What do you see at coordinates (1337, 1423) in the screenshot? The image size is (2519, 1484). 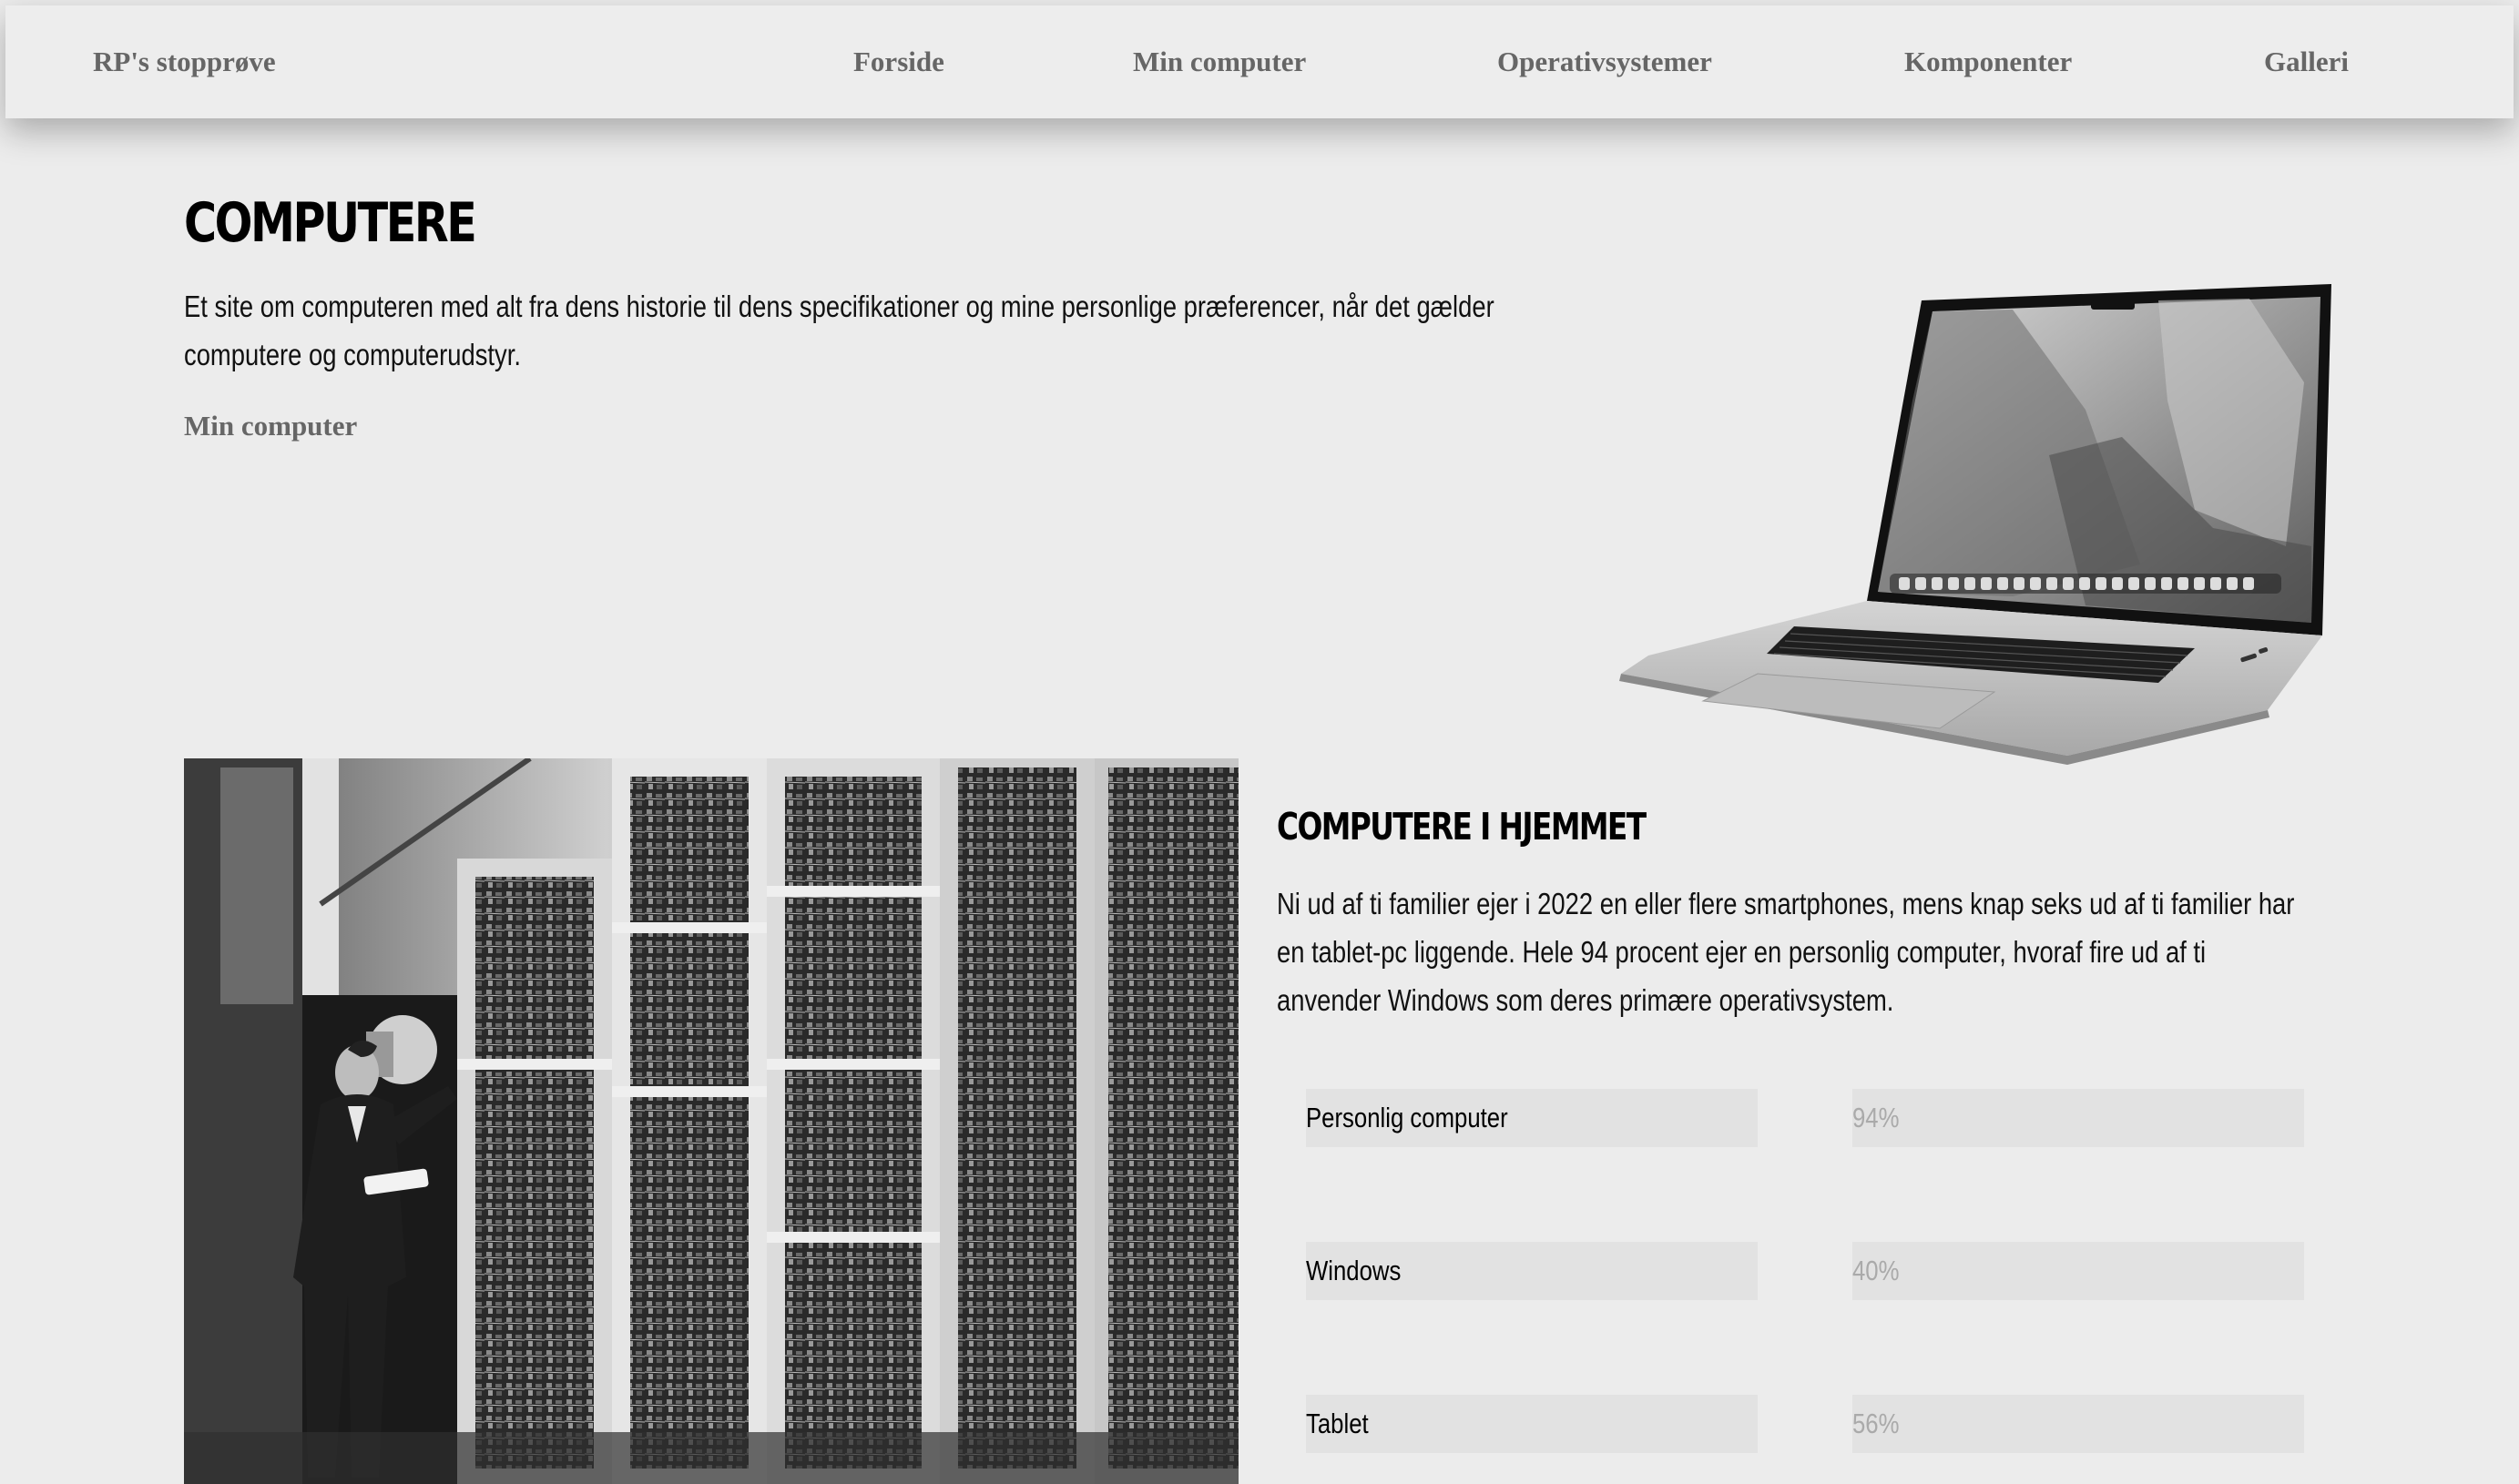 I see `stat-label: Tablet` at bounding box center [1337, 1423].